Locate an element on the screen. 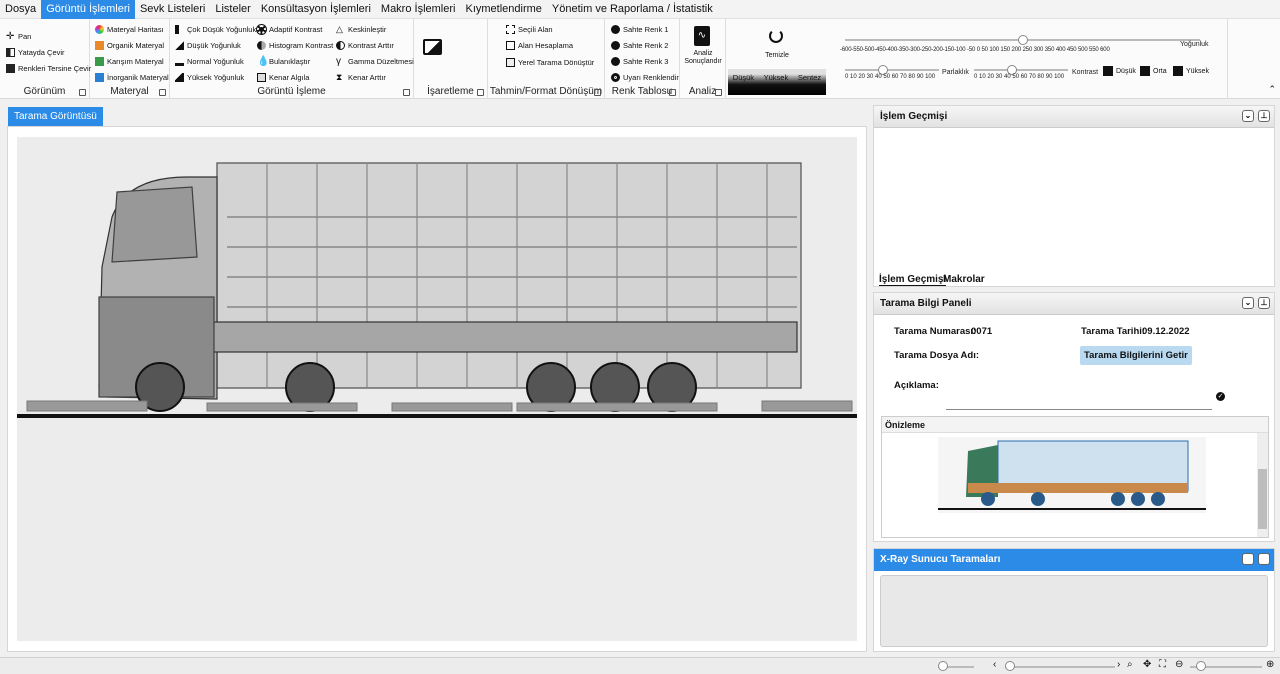 Image resolution: width=1280 pixels, height=674 pixels. status-slider-1-knob is located at coordinates (943, 666).